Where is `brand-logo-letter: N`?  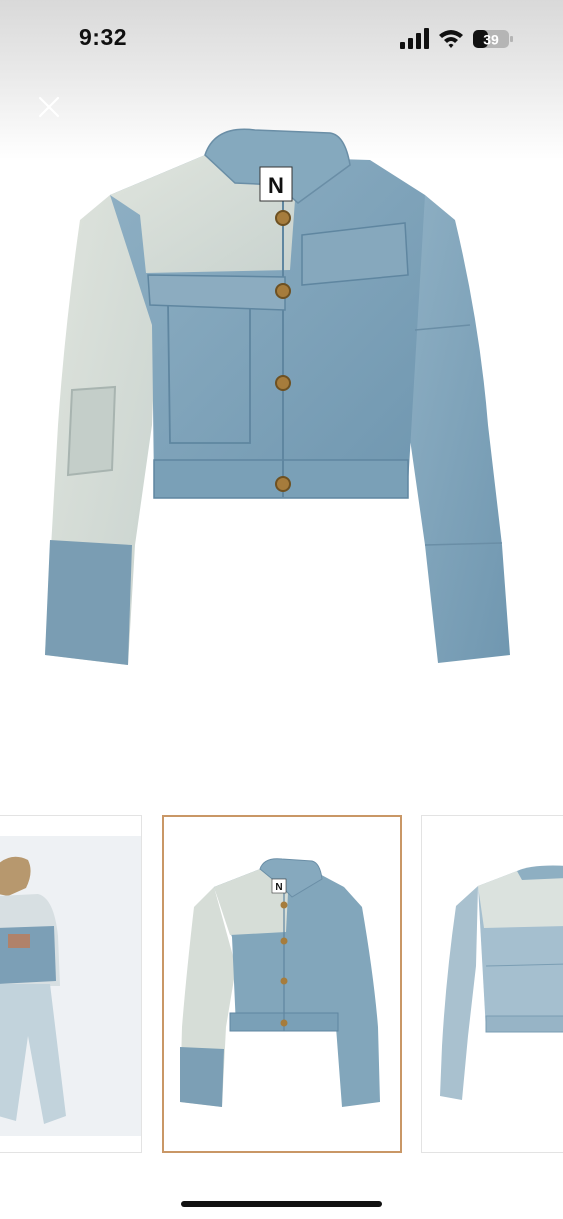 brand-logo-letter: N is located at coordinates (276, 185).